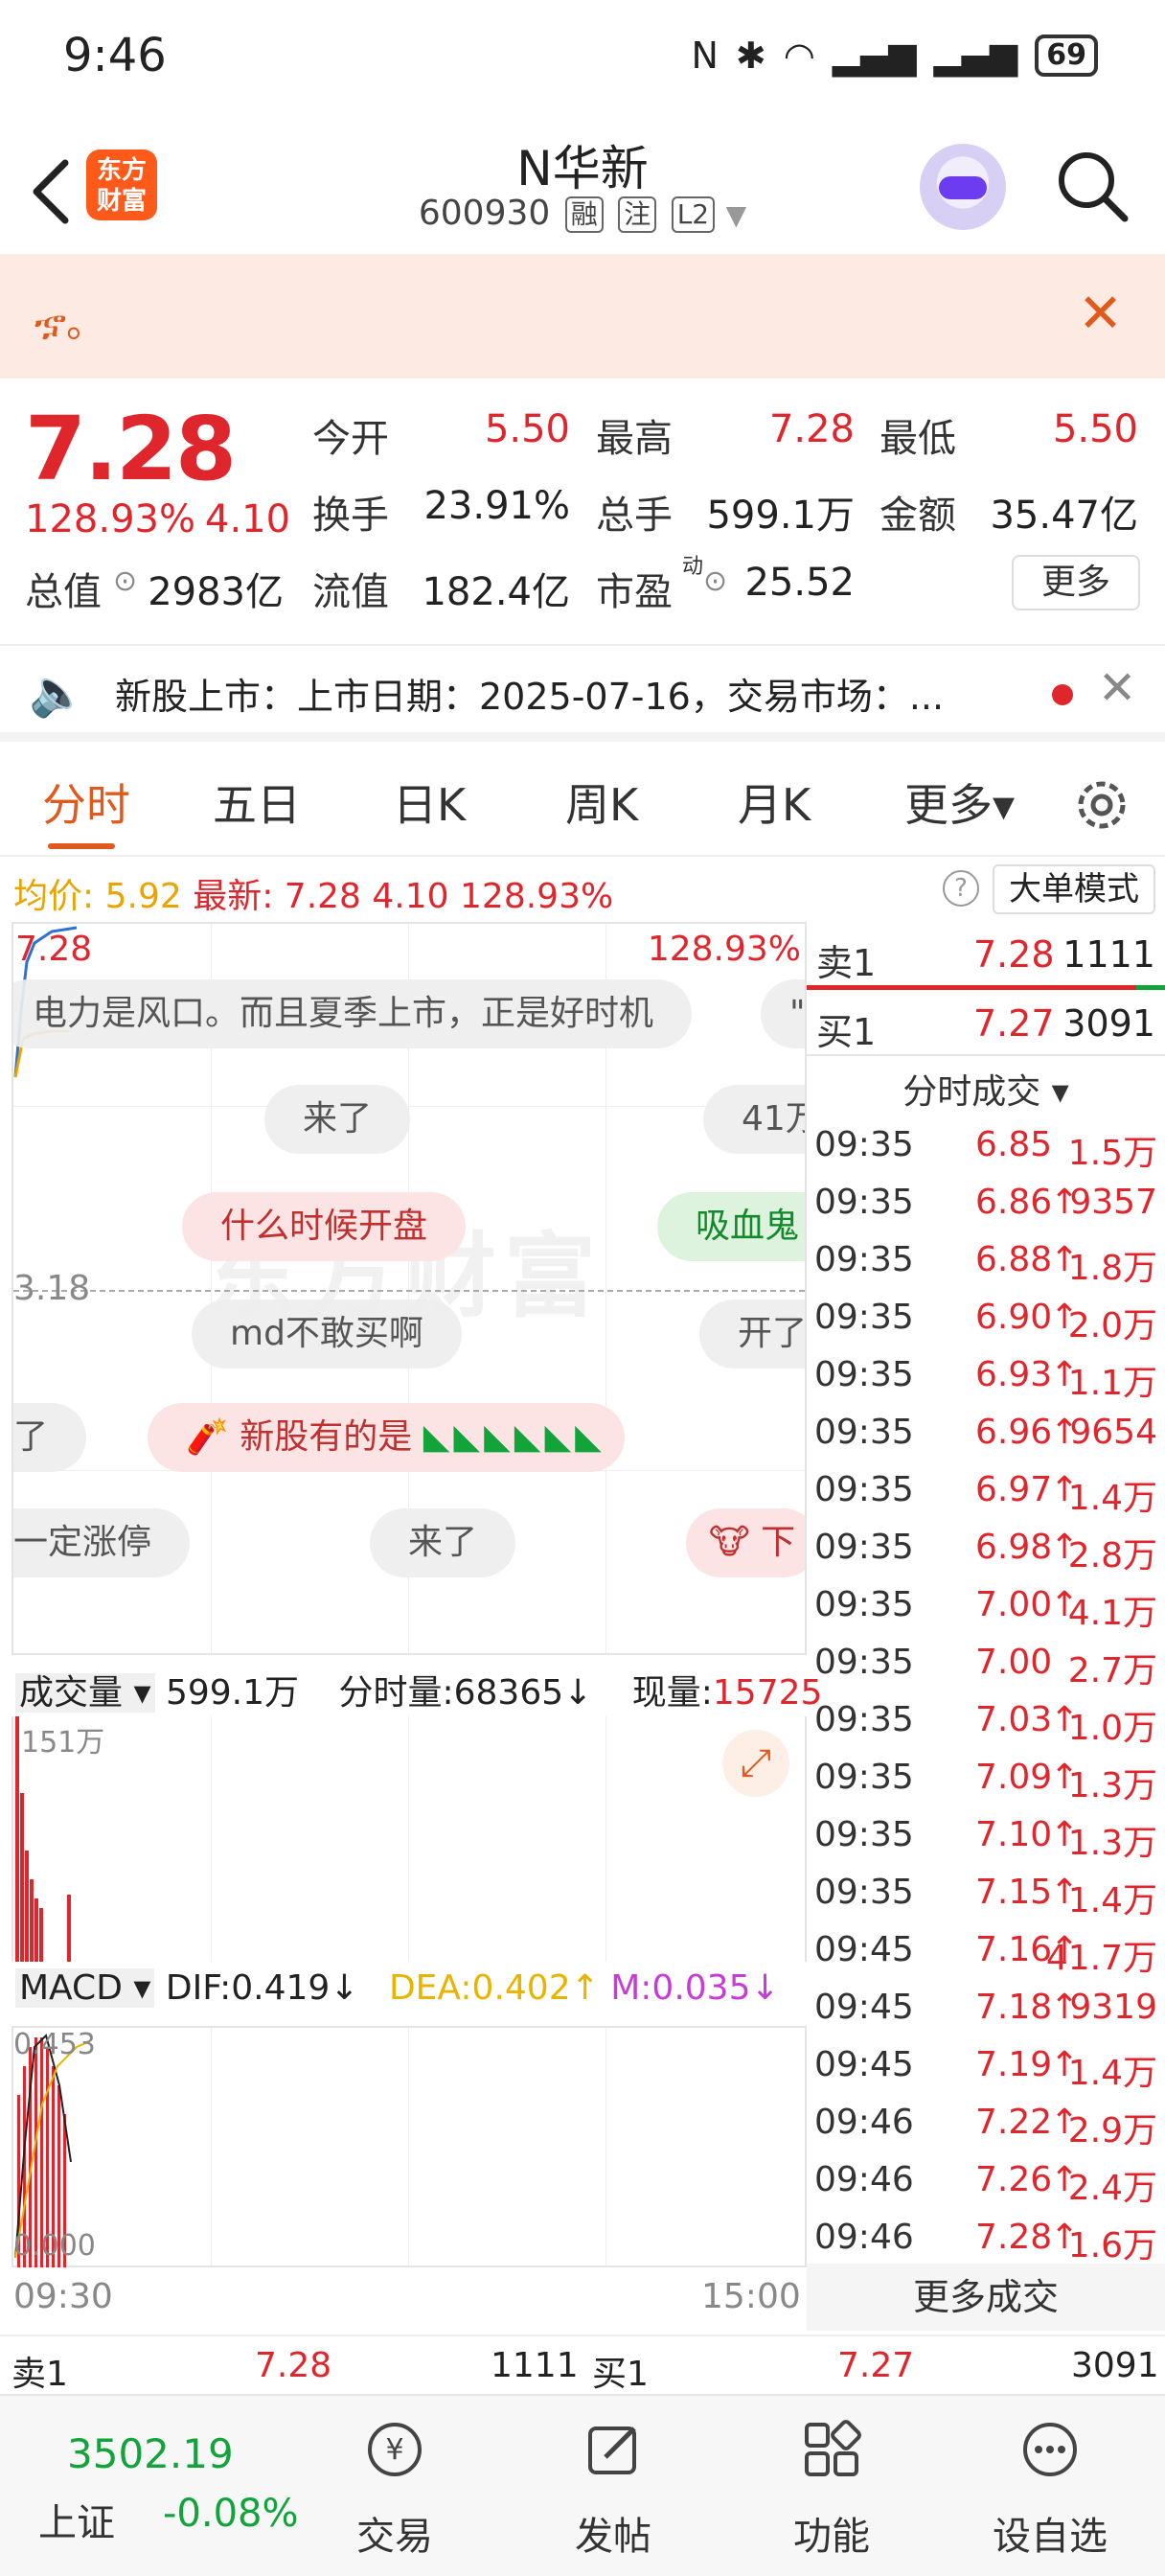  Describe the element at coordinates (986, 1205) in the screenshot. I see `trade-row: 09:35 6.86 ↑ 9357` at that location.